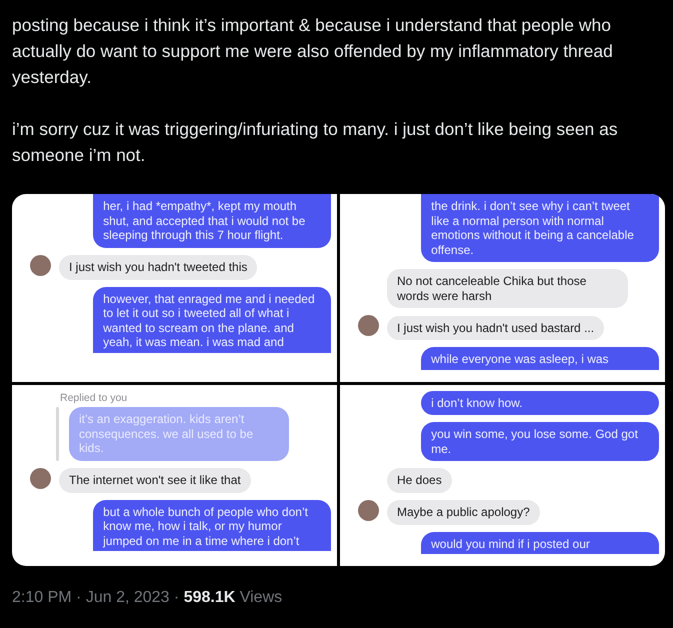  Describe the element at coordinates (540, 402) in the screenshot. I see `message-bubble: i don’t know how.` at that location.